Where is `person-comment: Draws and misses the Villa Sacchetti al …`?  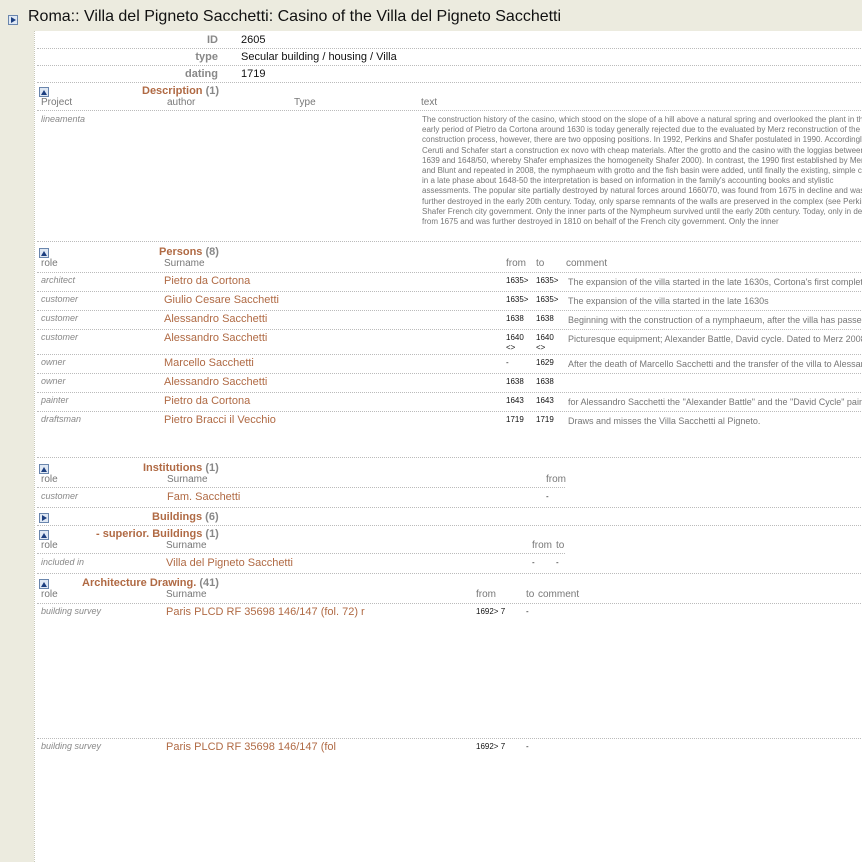 person-comment: Draws and misses the Villa Sacchetti al … is located at coordinates (664, 421).